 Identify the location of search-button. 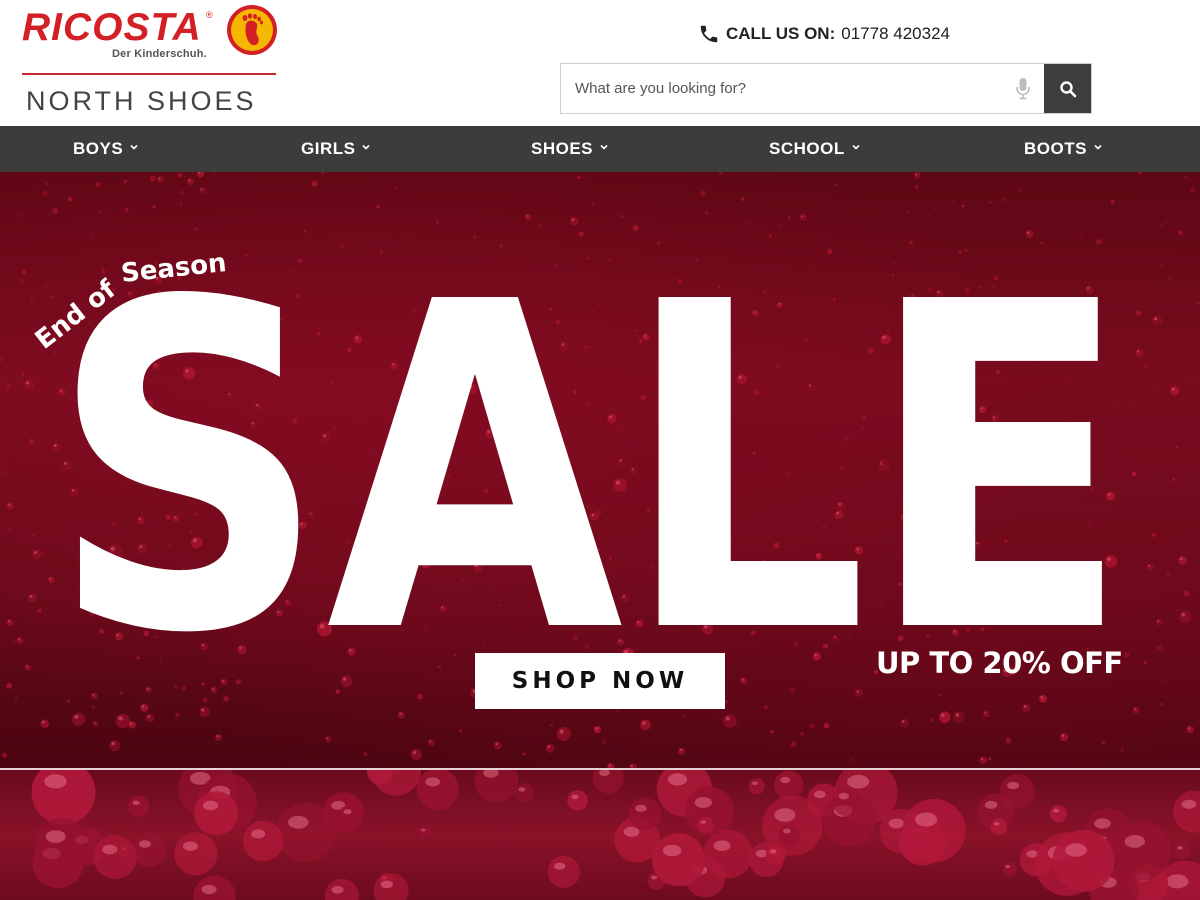
(1067, 88).